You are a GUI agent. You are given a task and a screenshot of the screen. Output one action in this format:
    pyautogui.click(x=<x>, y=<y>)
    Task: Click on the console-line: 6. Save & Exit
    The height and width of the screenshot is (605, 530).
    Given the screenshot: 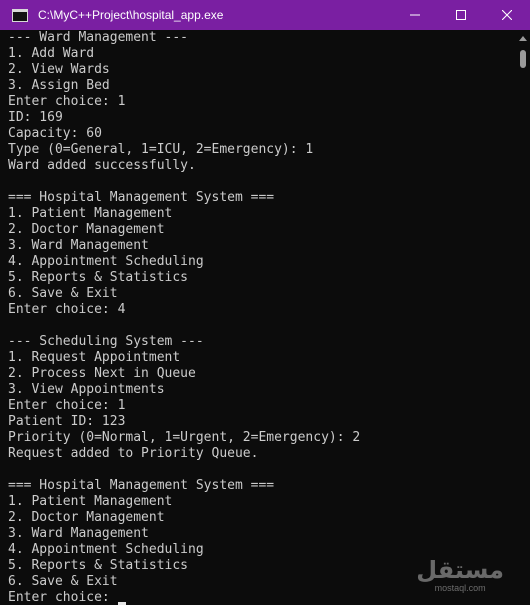 What is the action you would take?
    pyautogui.click(x=63, y=293)
    